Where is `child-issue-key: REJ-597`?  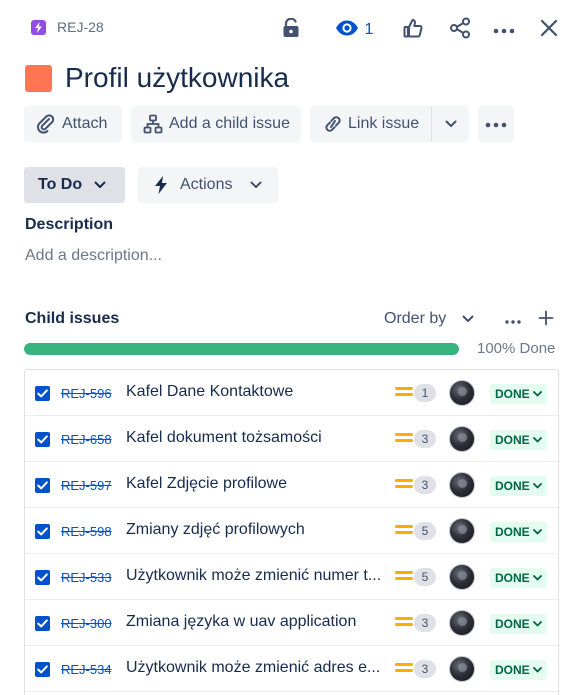 child-issue-key: REJ-597 is located at coordinates (86, 485).